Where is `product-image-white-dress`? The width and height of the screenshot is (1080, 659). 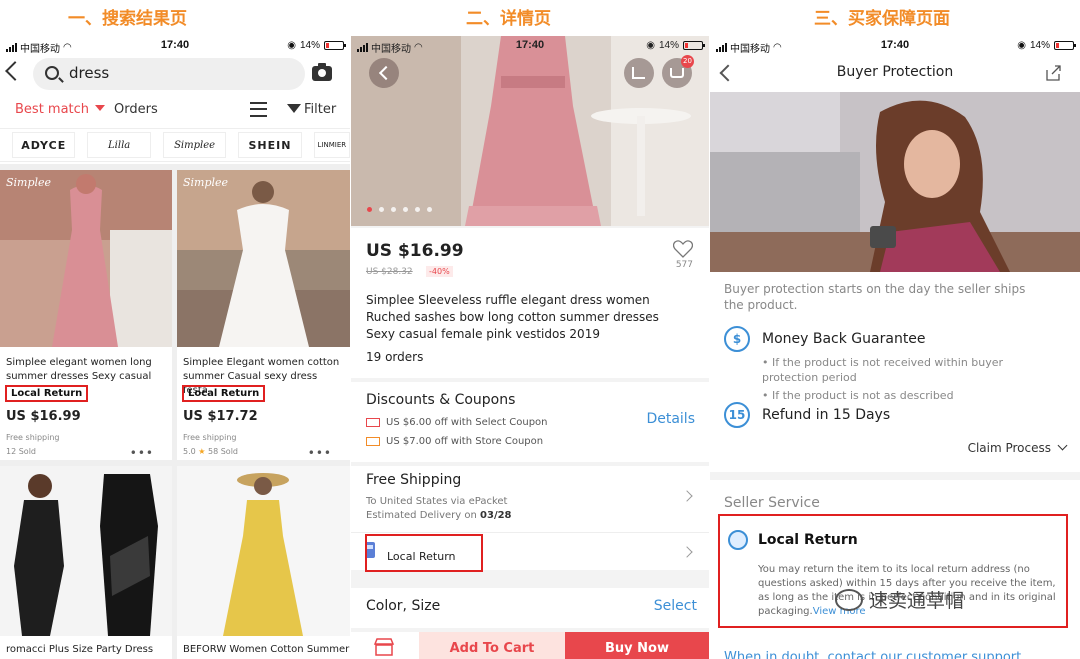
product-image-white-dress is located at coordinates (263, 258).